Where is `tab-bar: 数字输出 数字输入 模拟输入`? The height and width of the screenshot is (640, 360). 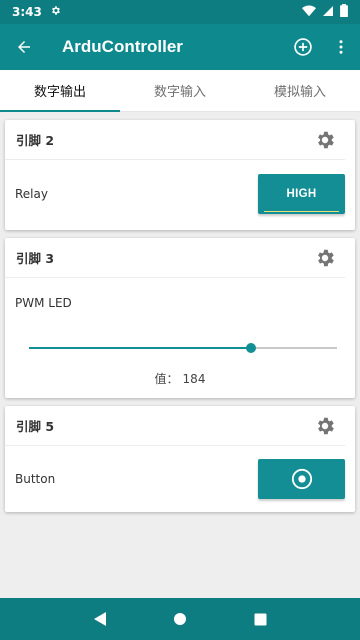
tab-bar: 数字输出 数字输入 模拟输入 is located at coordinates (180, 91).